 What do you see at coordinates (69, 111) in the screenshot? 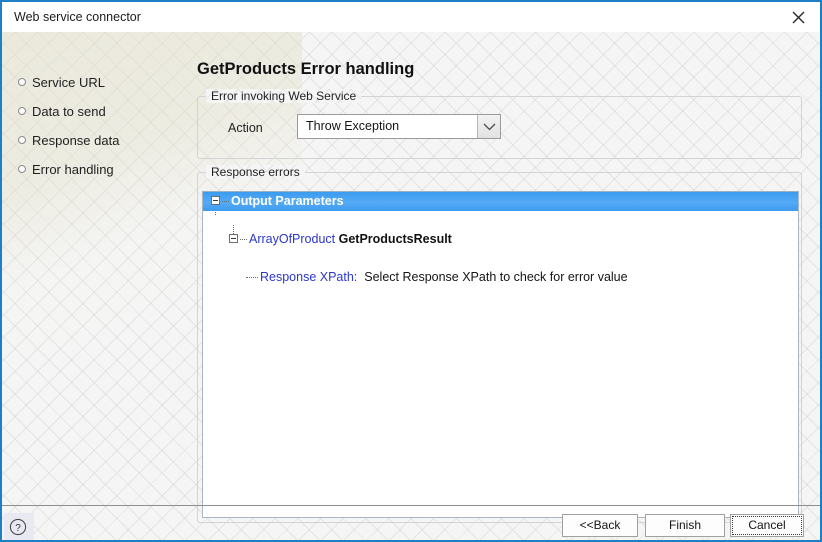
I see `sidebar-item-label: Data to send` at bounding box center [69, 111].